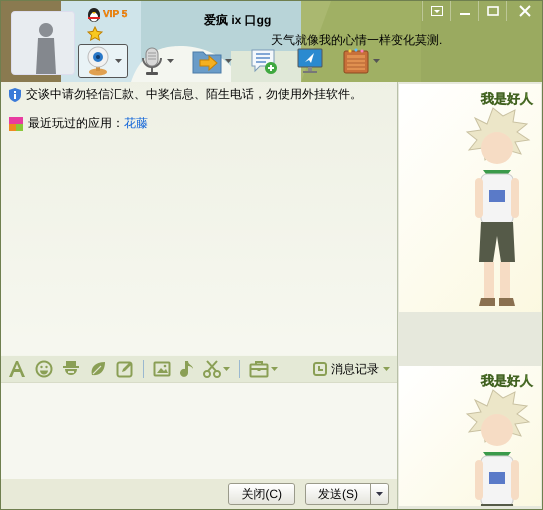 The image size is (543, 510). I want to click on smiley-icon, so click(44, 369).